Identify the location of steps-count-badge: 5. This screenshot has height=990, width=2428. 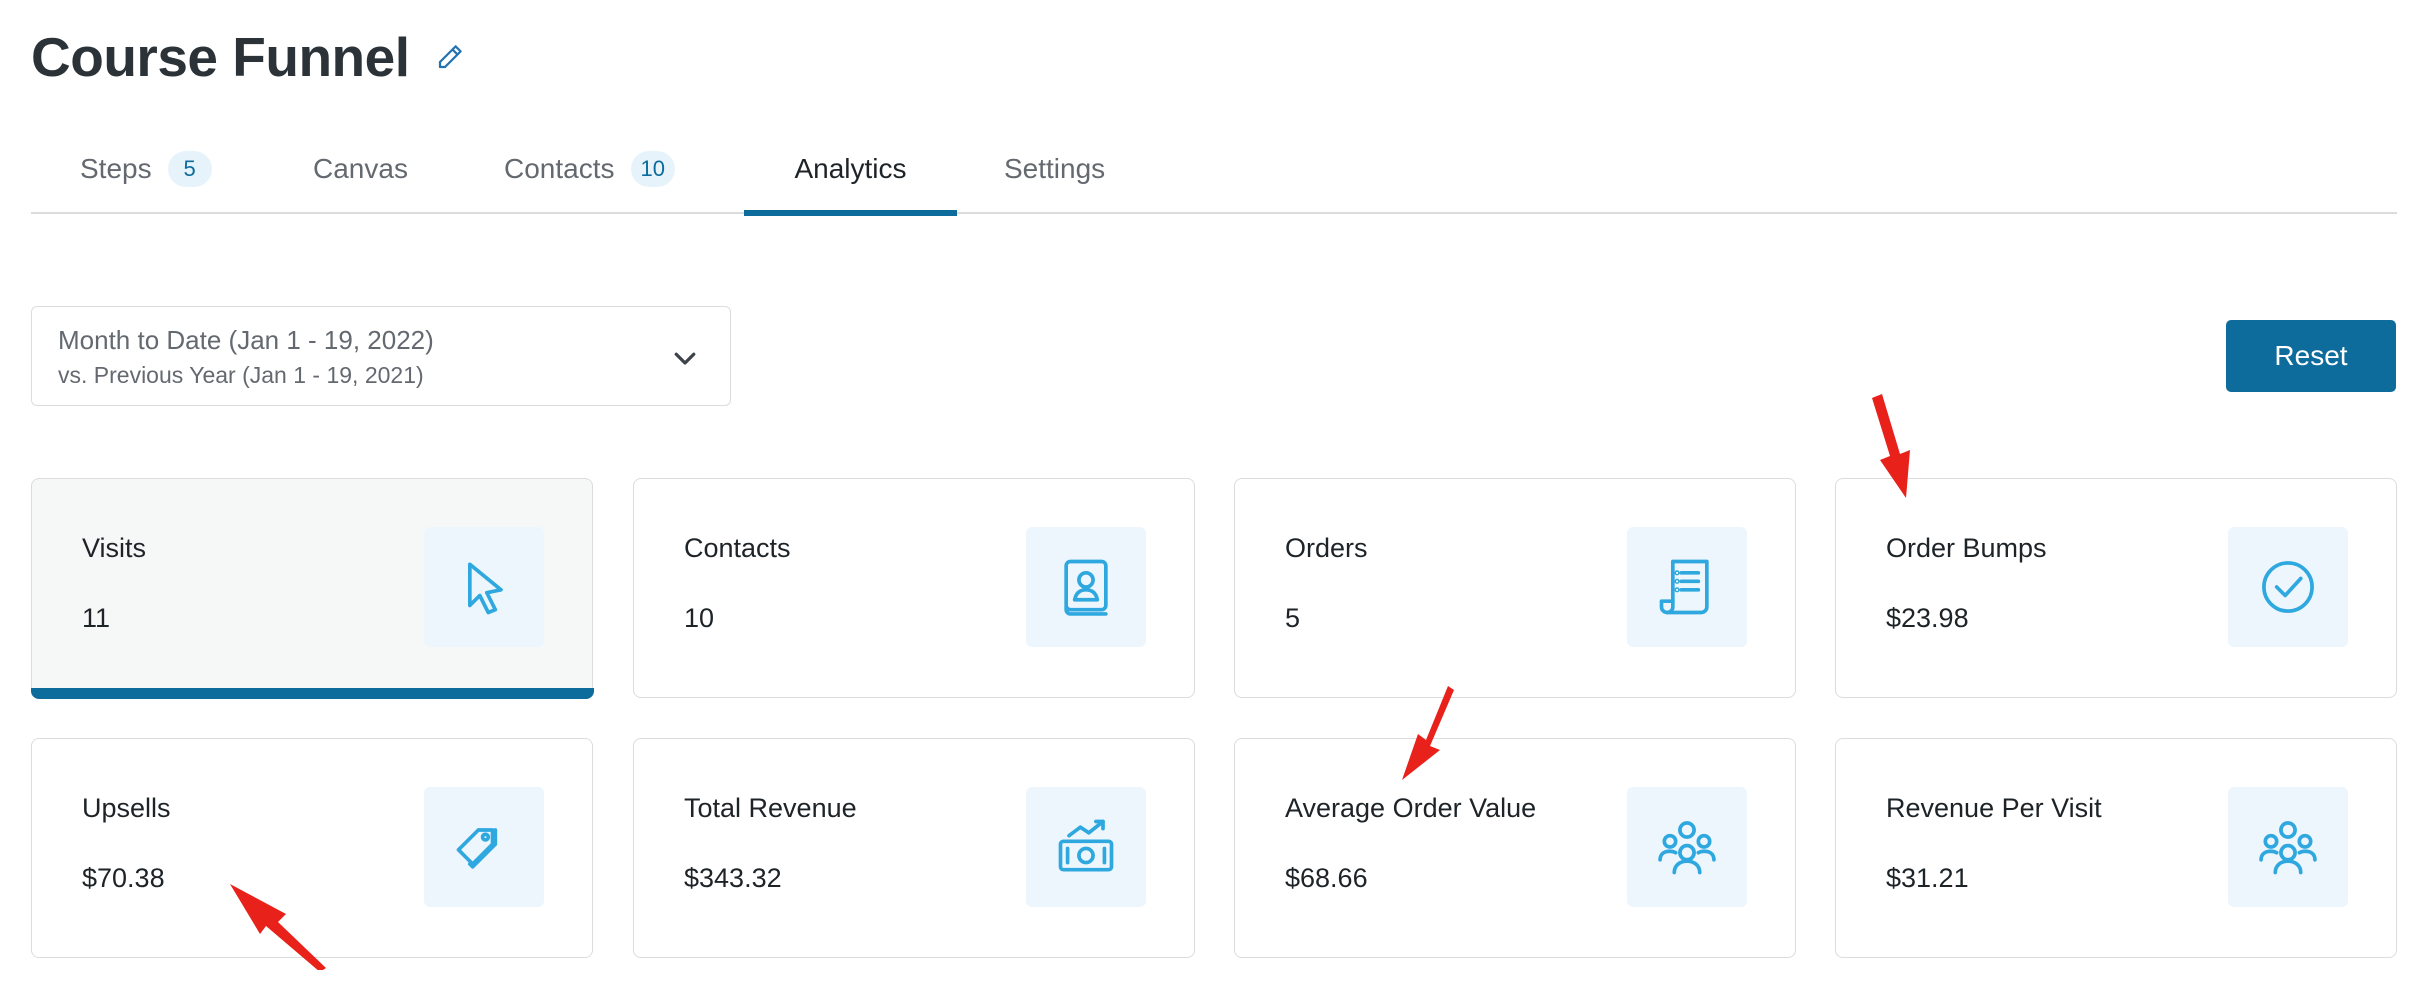
(189, 169).